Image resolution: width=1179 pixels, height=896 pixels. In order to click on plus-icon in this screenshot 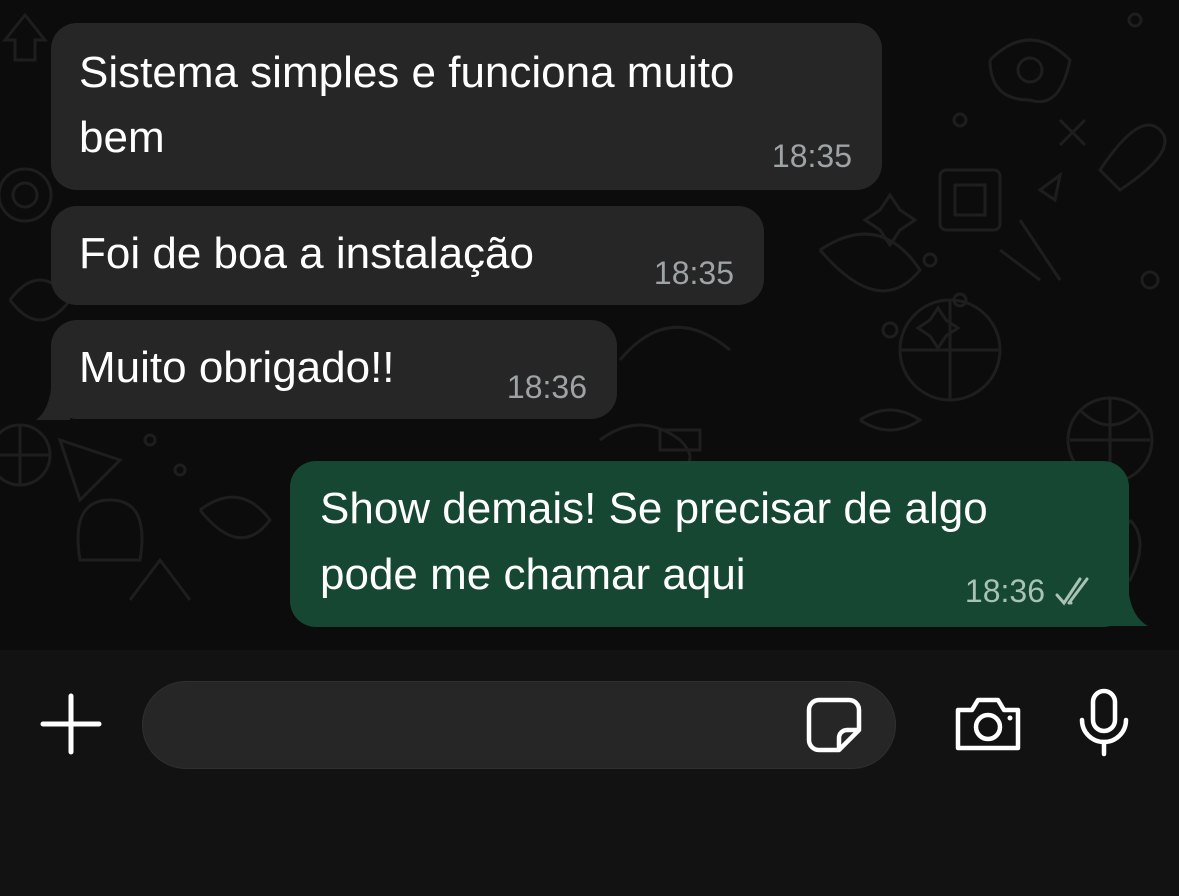, I will do `click(71, 724)`.